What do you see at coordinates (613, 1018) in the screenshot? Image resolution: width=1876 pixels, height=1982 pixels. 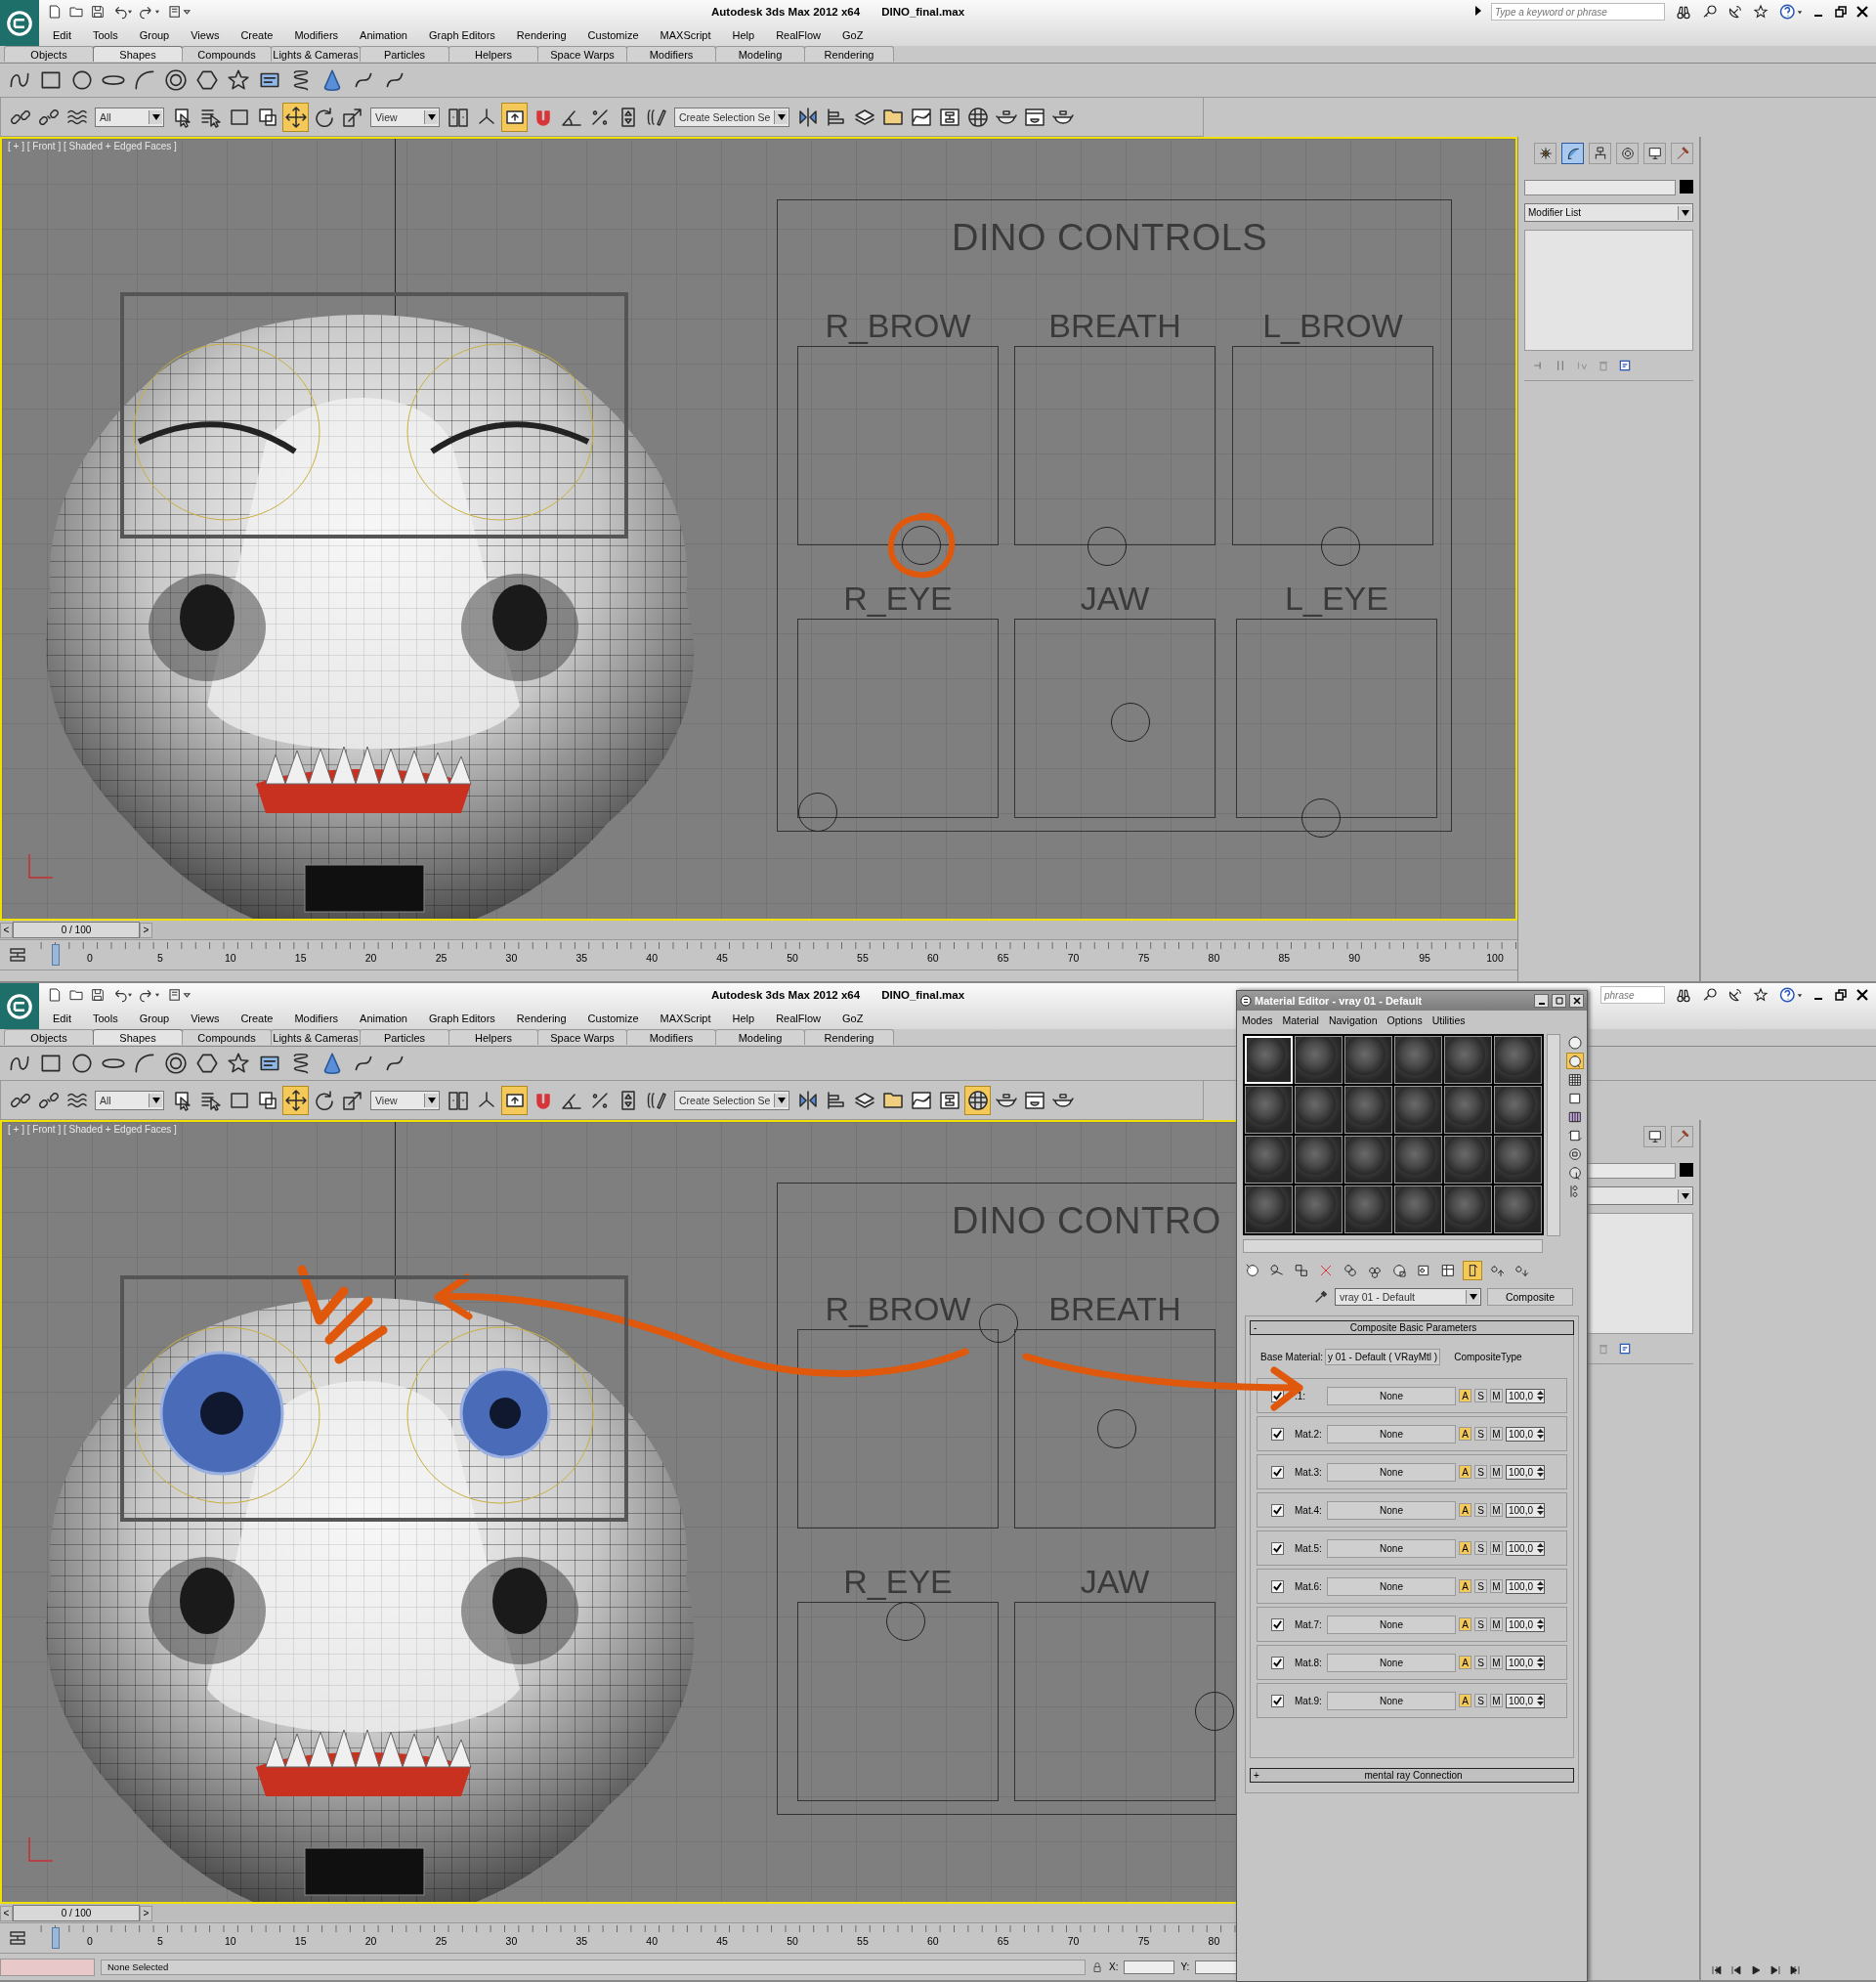 I see `menu-item: Customize` at bounding box center [613, 1018].